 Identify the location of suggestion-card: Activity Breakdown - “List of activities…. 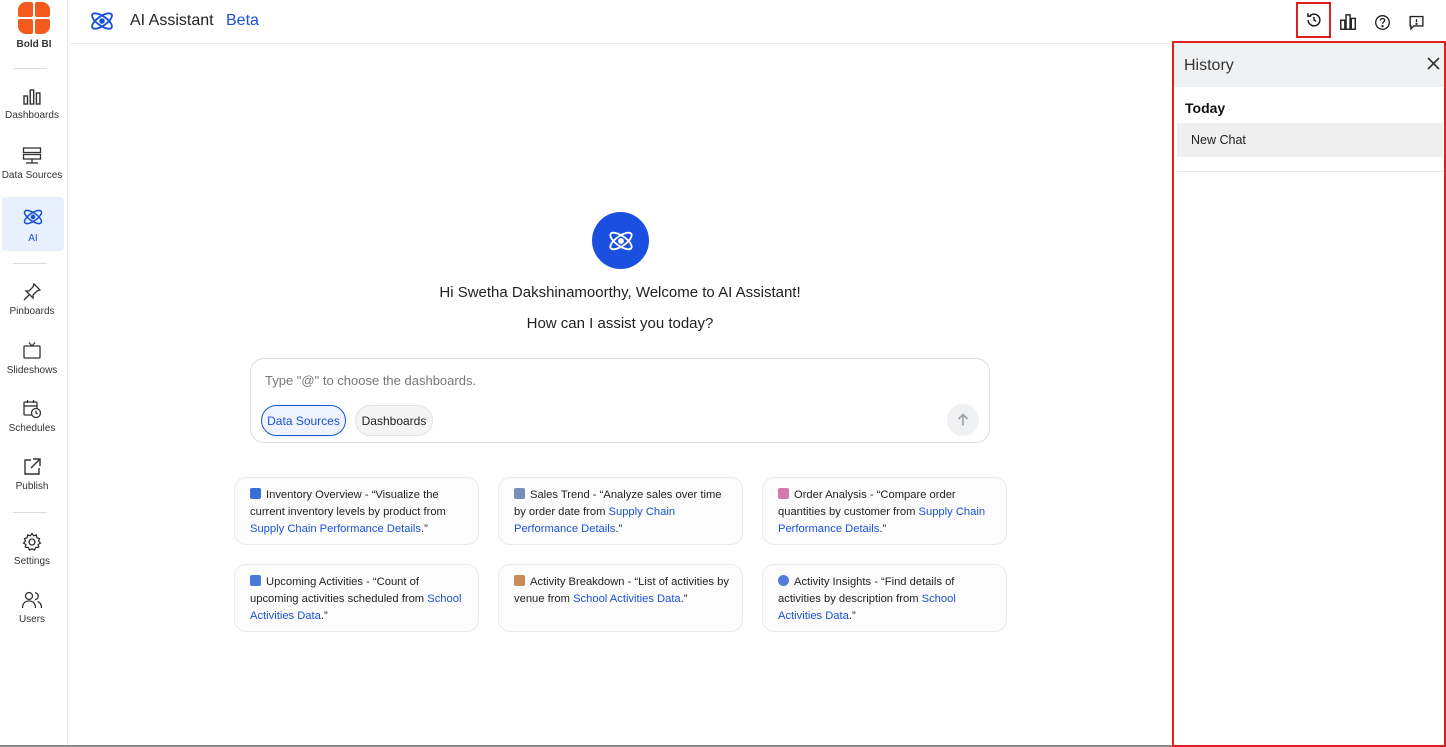
(620, 598).